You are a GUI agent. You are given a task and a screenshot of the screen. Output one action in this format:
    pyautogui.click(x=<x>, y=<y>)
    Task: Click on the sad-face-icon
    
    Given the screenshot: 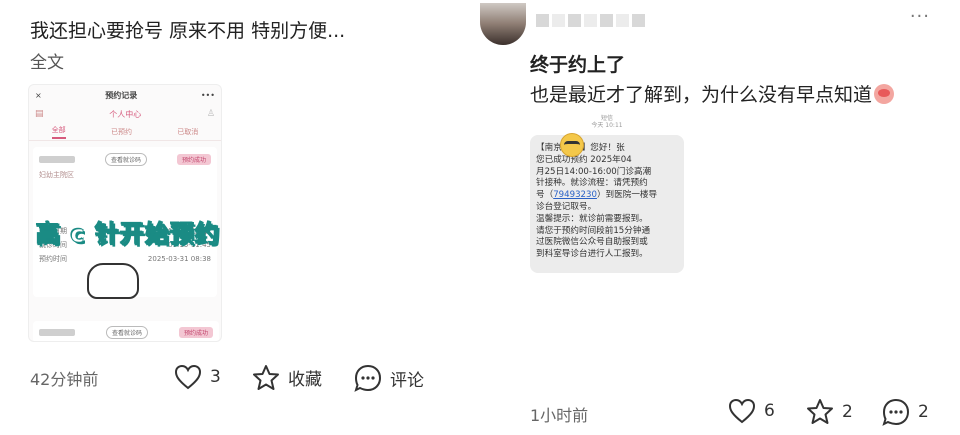 What is the action you would take?
    pyautogui.click(x=884, y=94)
    